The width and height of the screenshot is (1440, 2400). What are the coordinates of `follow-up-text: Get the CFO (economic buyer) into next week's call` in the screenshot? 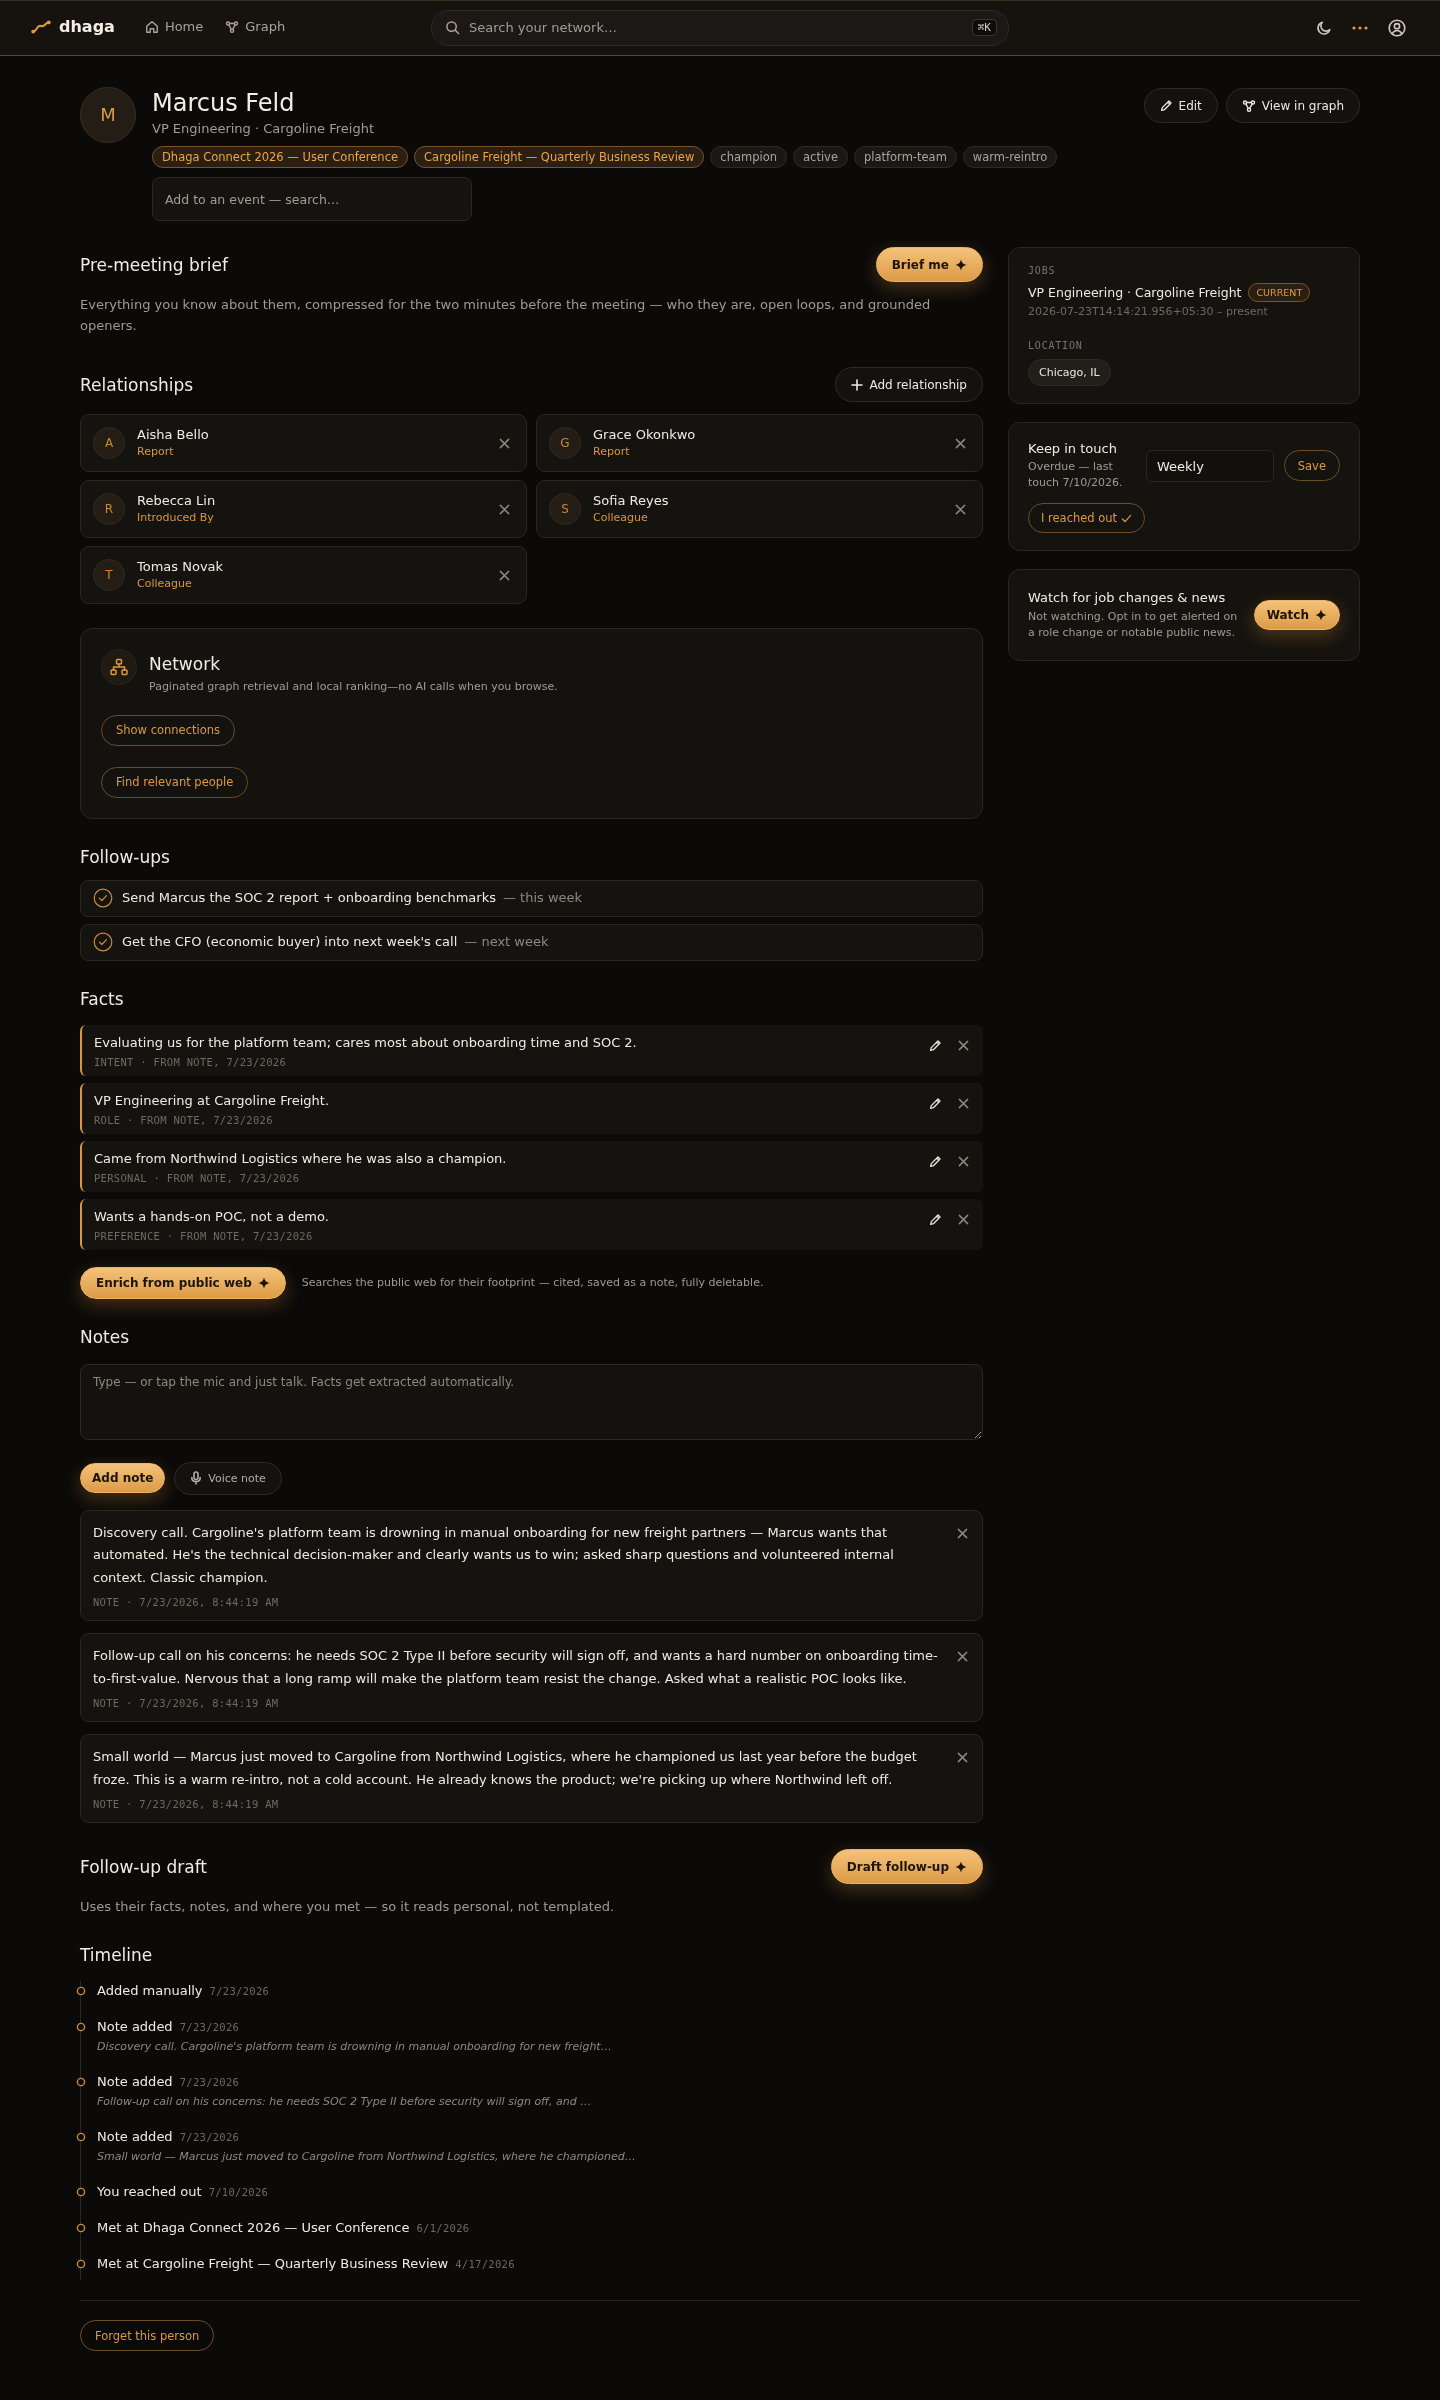 It's located at (290, 942).